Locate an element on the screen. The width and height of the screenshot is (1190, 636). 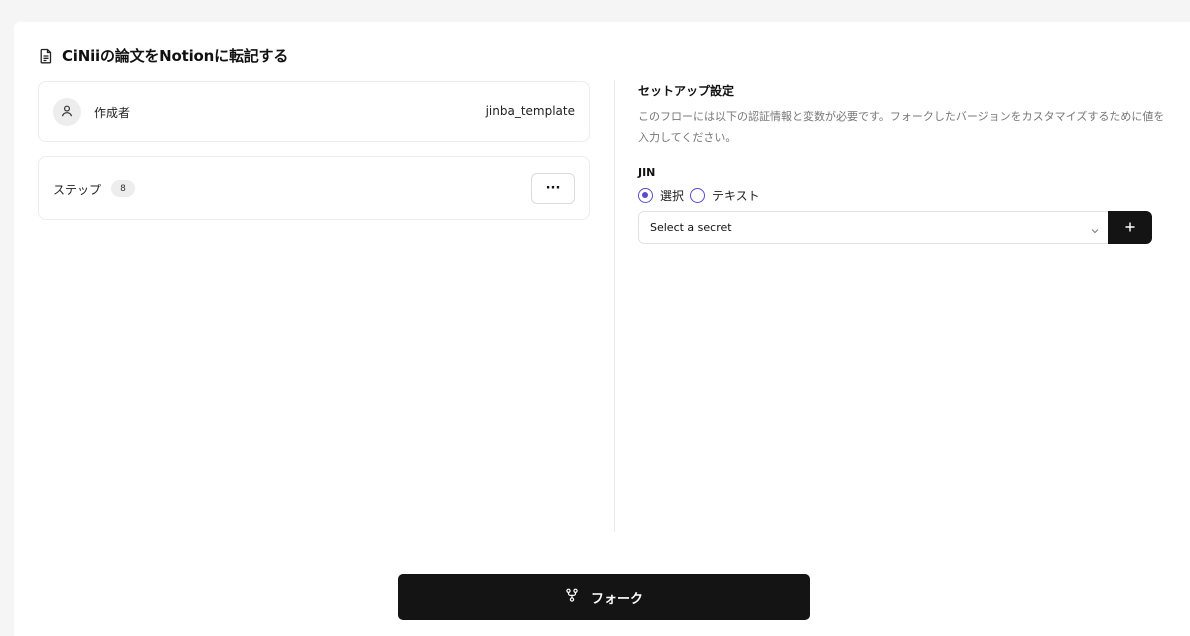
radio-text is located at coordinates (698, 195).